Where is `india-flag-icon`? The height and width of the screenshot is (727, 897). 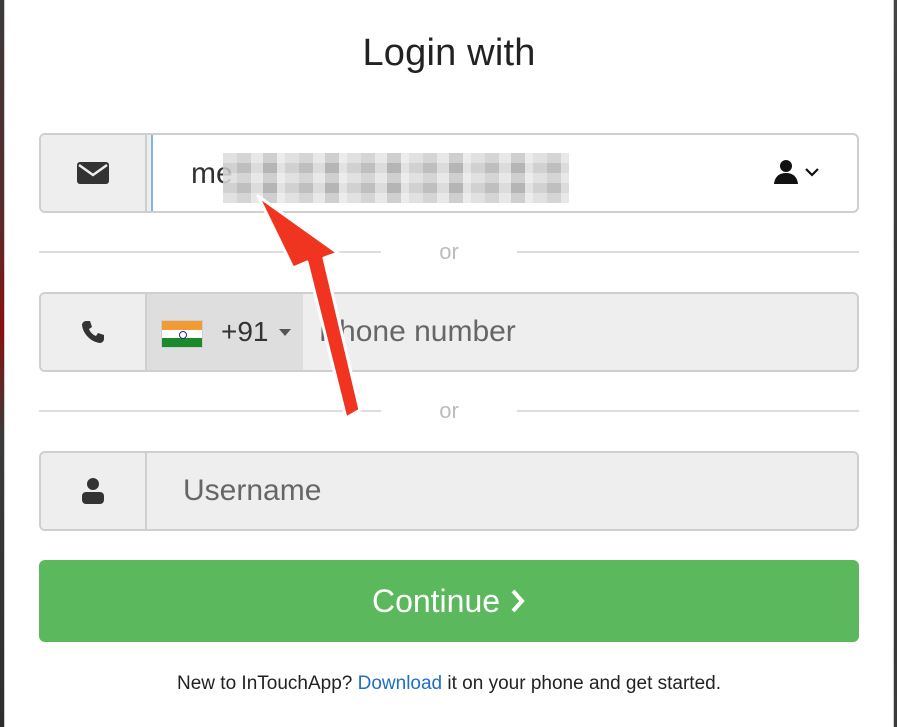
india-flag-icon is located at coordinates (182, 334).